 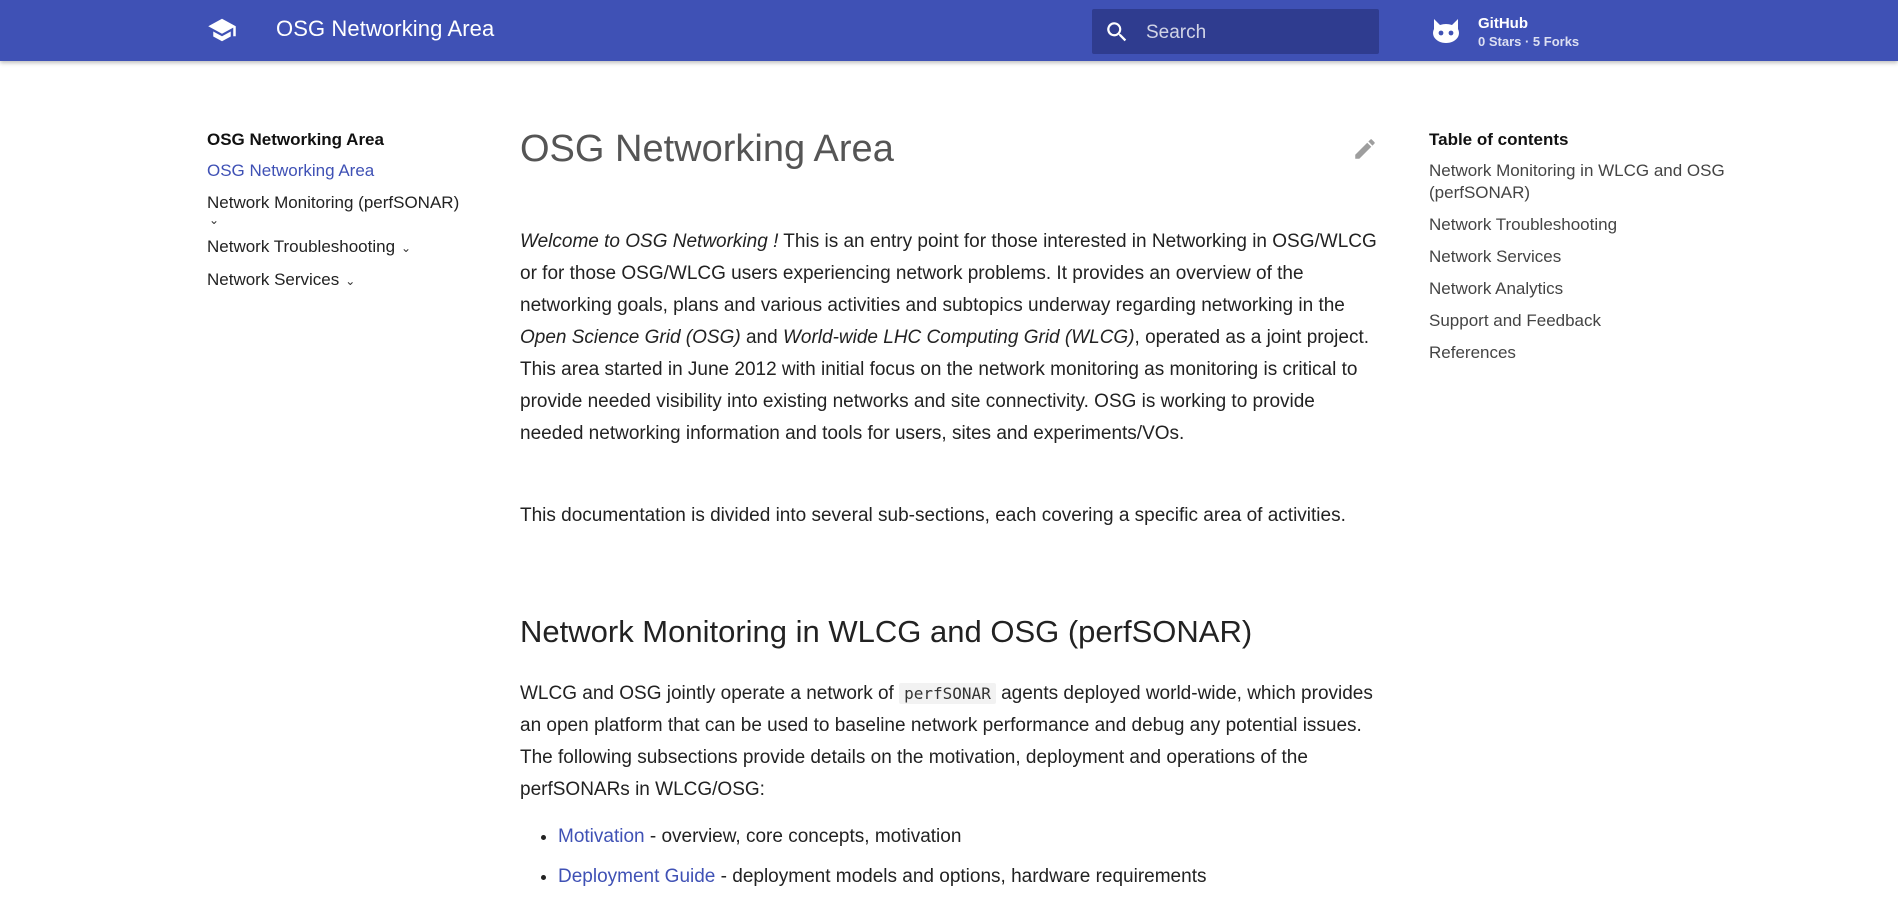 I want to click on nav-item-label: Network Troubleshooting, so click(x=301, y=246).